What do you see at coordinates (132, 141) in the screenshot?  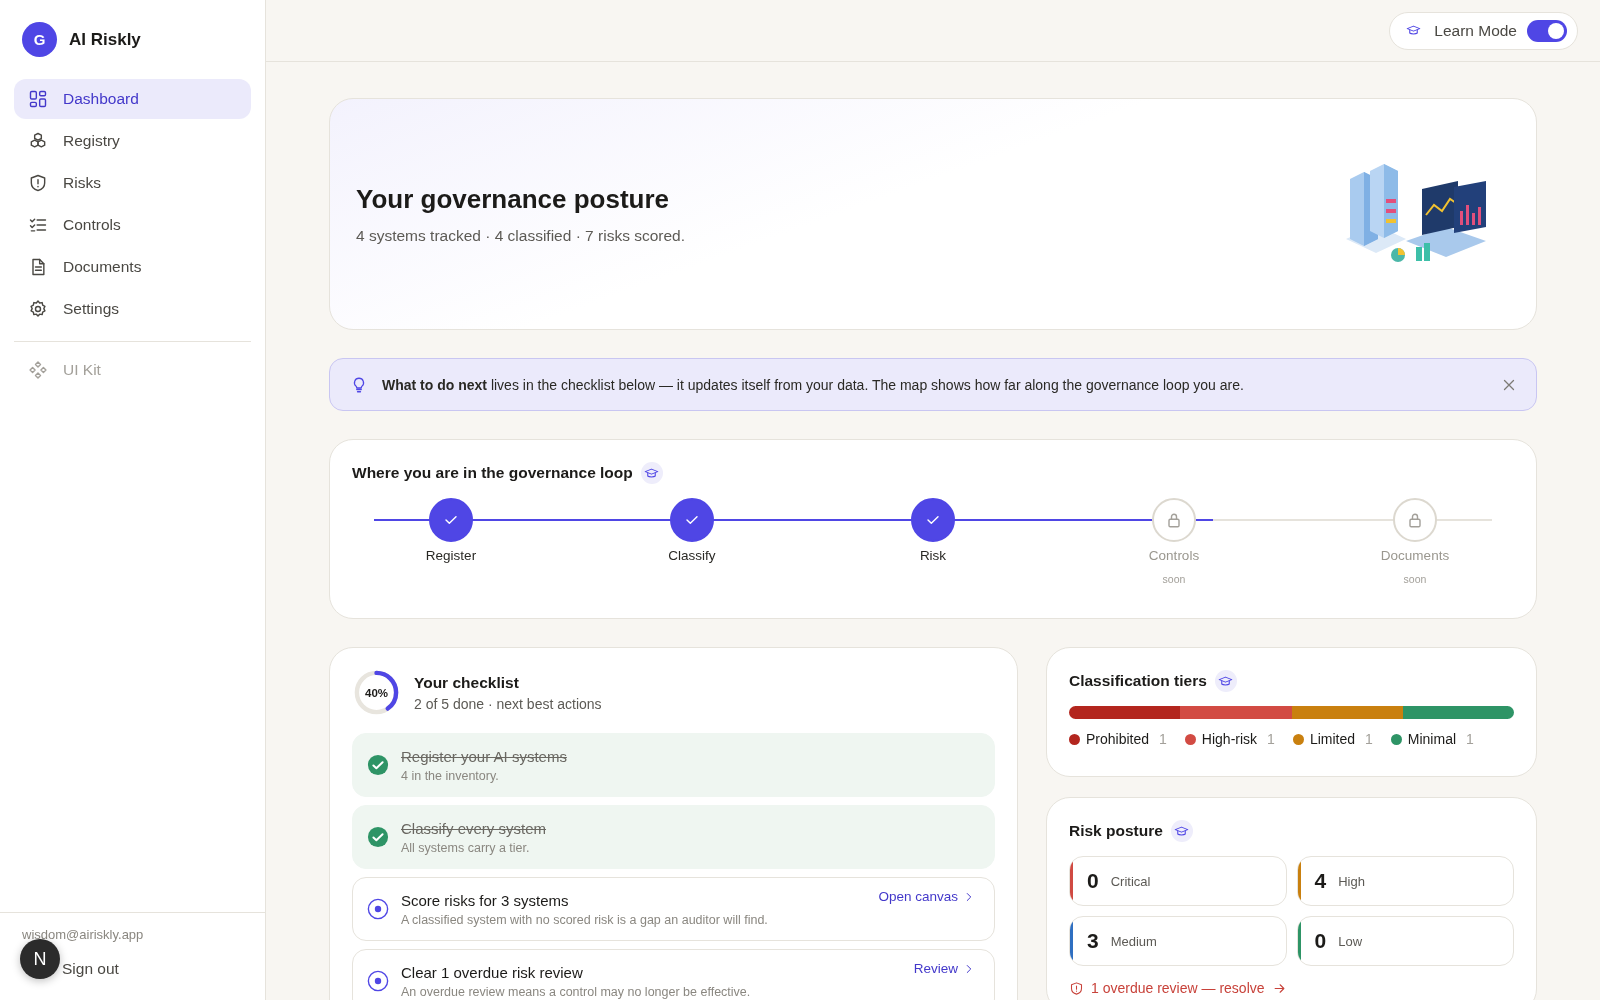 I see `nav-item: Registry` at bounding box center [132, 141].